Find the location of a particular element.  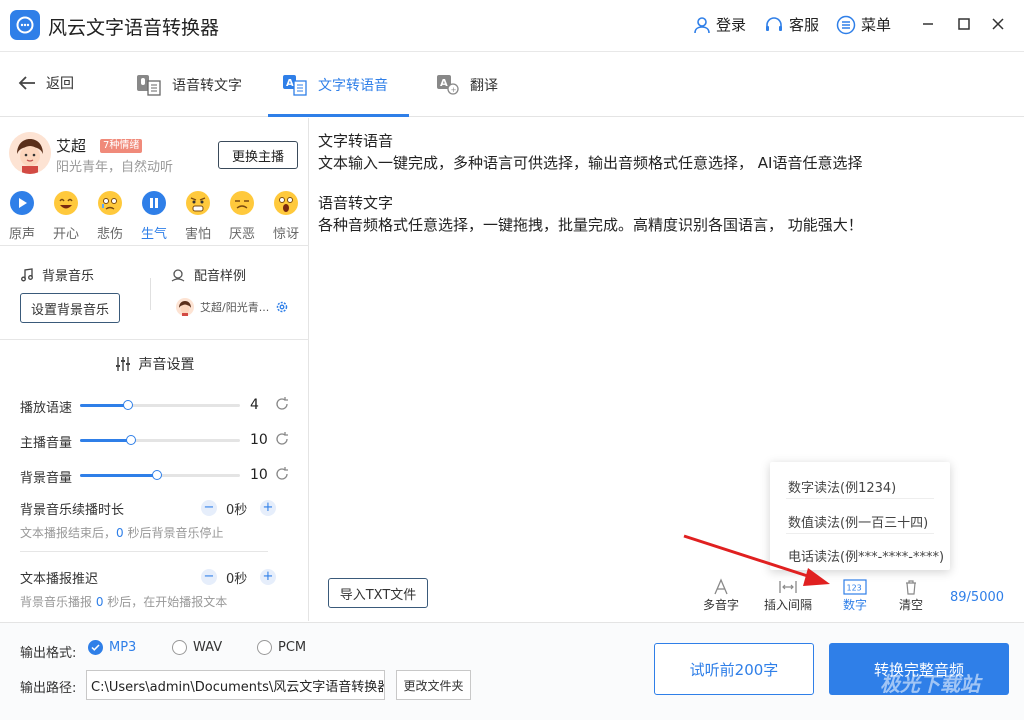

minimize-button is located at coordinates (928, 24).